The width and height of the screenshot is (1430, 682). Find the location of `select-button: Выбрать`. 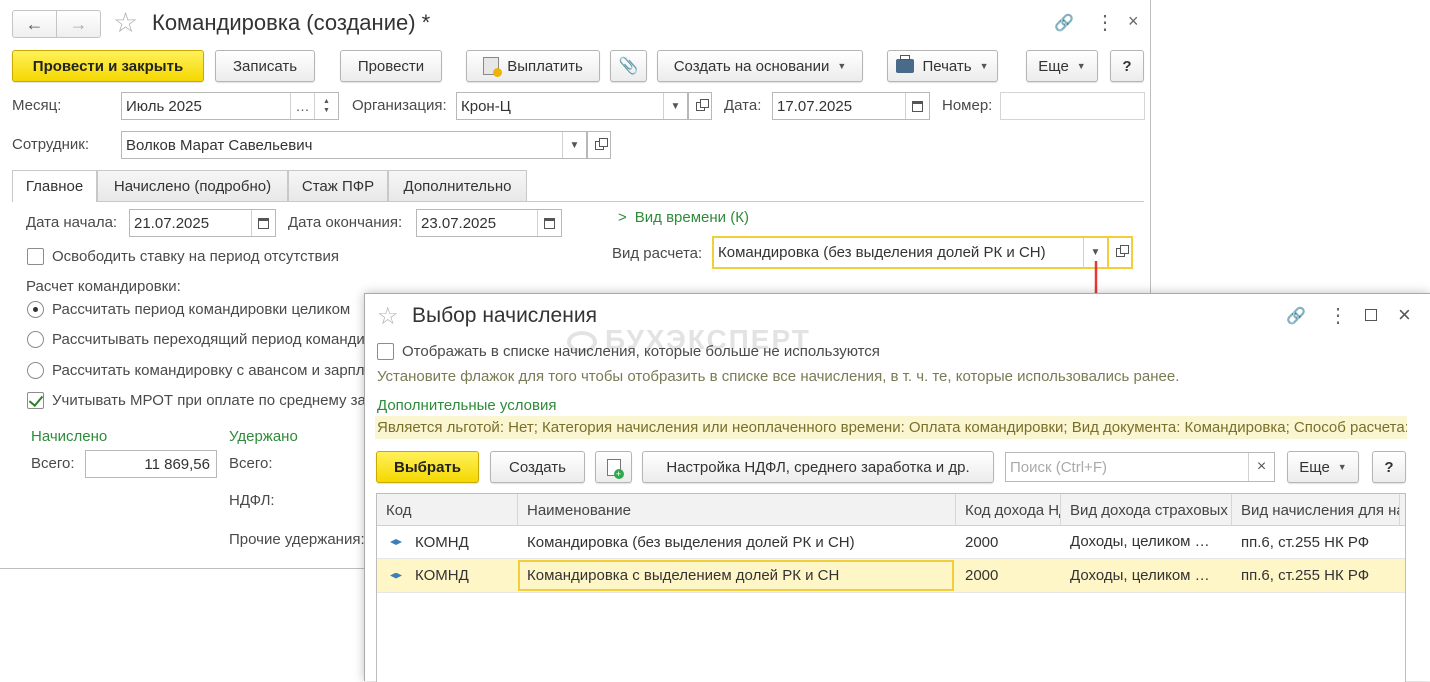

select-button: Выбрать is located at coordinates (427, 467).